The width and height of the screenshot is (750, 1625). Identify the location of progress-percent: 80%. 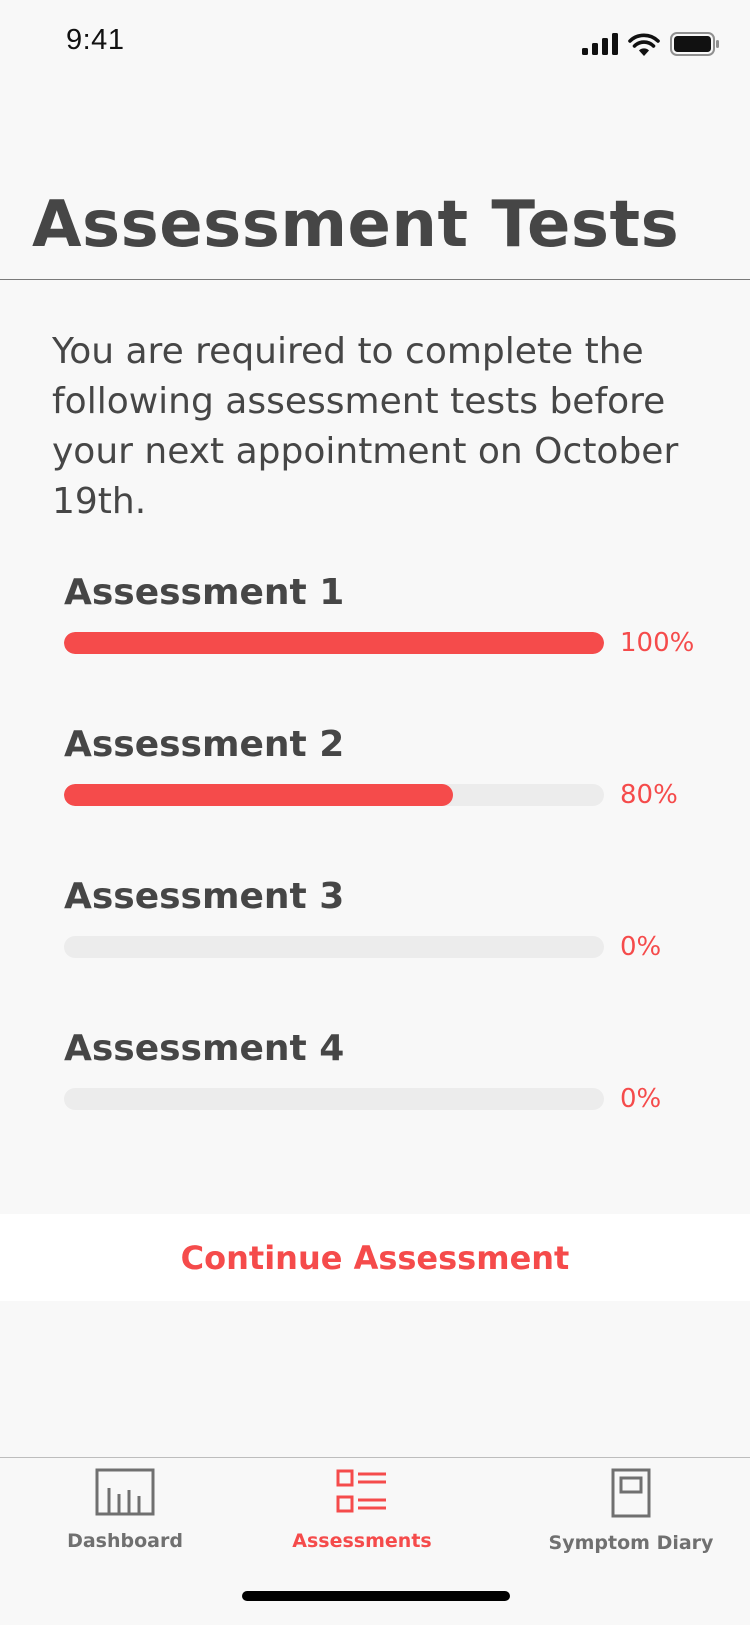
(649, 795).